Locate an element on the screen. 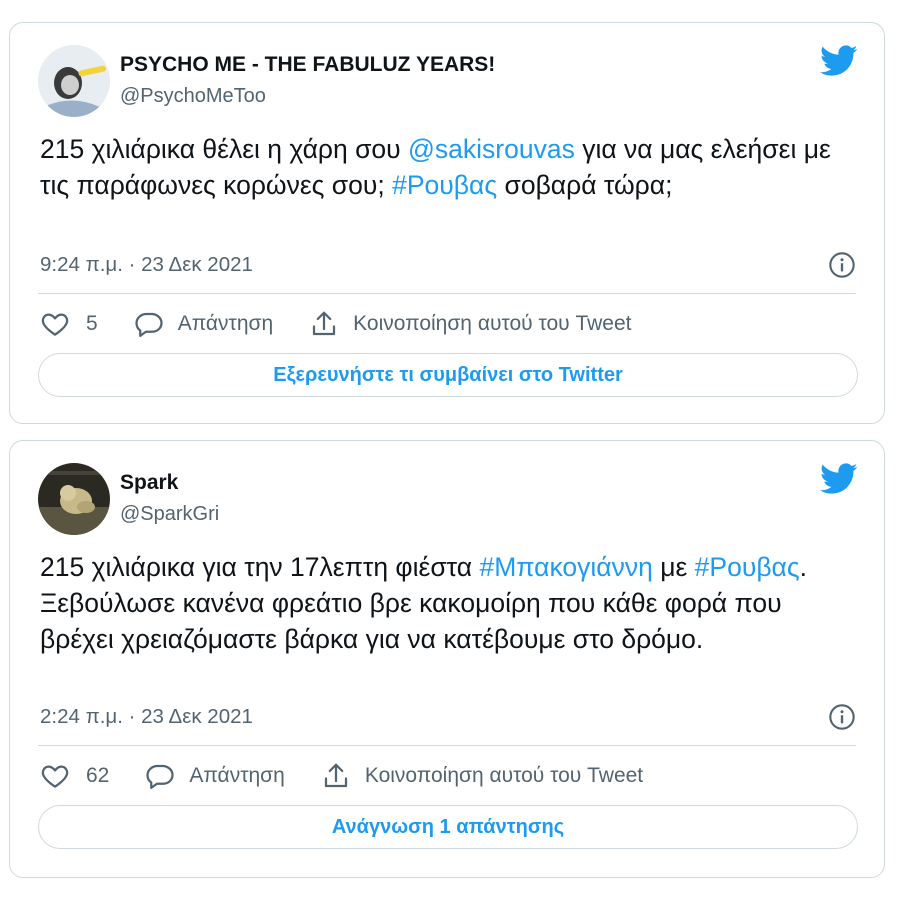 The height and width of the screenshot is (900, 900). tweet-text-span: 215 χιλιάρικα για την 17λεπτη φιέστα is located at coordinates (260, 567).